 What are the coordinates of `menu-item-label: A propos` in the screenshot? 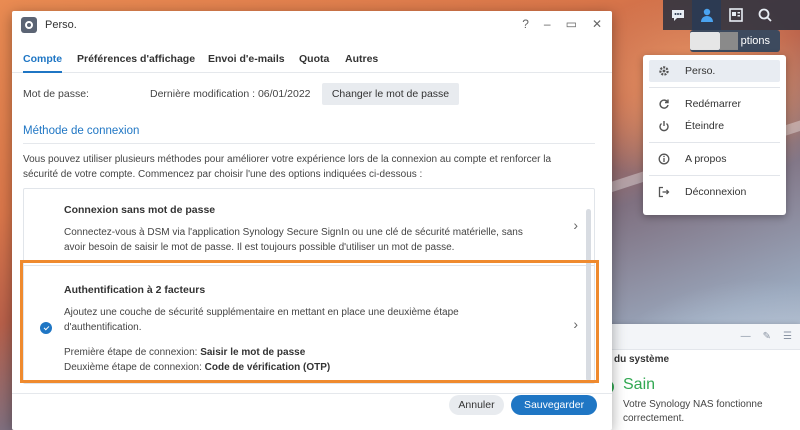 It's located at (706, 159).